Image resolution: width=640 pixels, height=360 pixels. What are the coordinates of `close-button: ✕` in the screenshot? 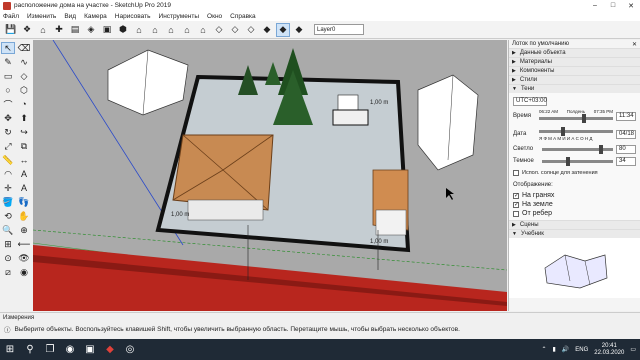 It's located at (631, 5).